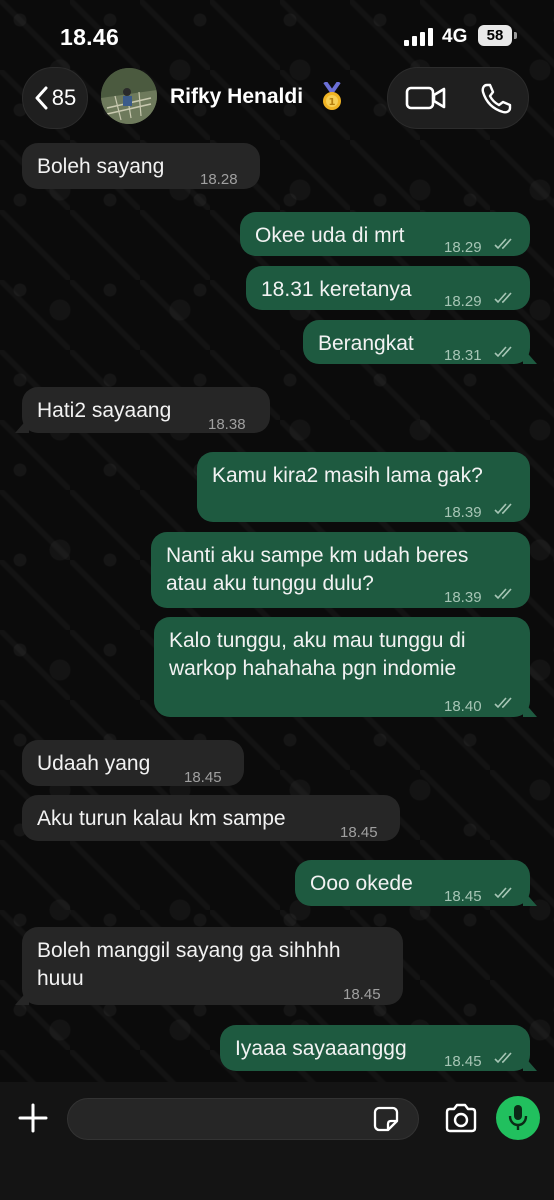 The height and width of the screenshot is (1200, 554). I want to click on outgoing-message: Ooo okede 18.45, so click(416, 883).